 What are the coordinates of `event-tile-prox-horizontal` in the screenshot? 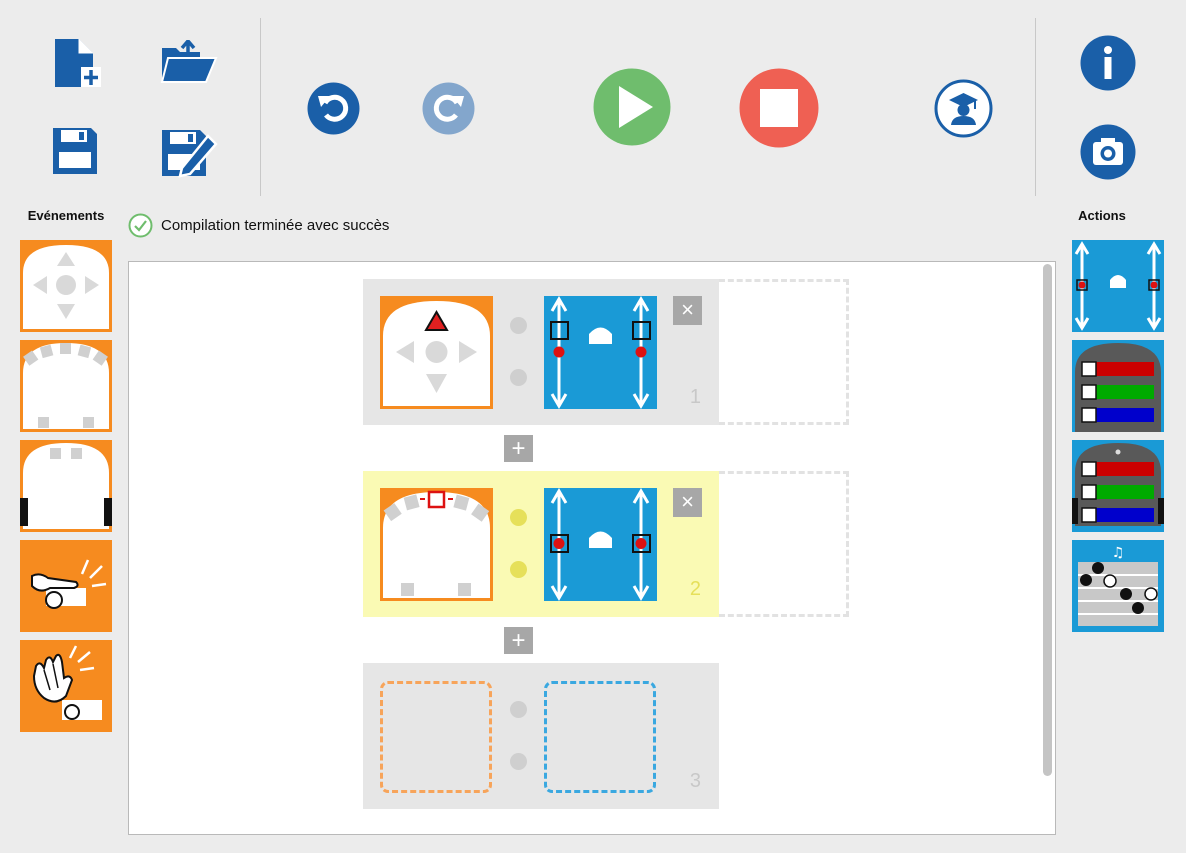 It's located at (66, 386).